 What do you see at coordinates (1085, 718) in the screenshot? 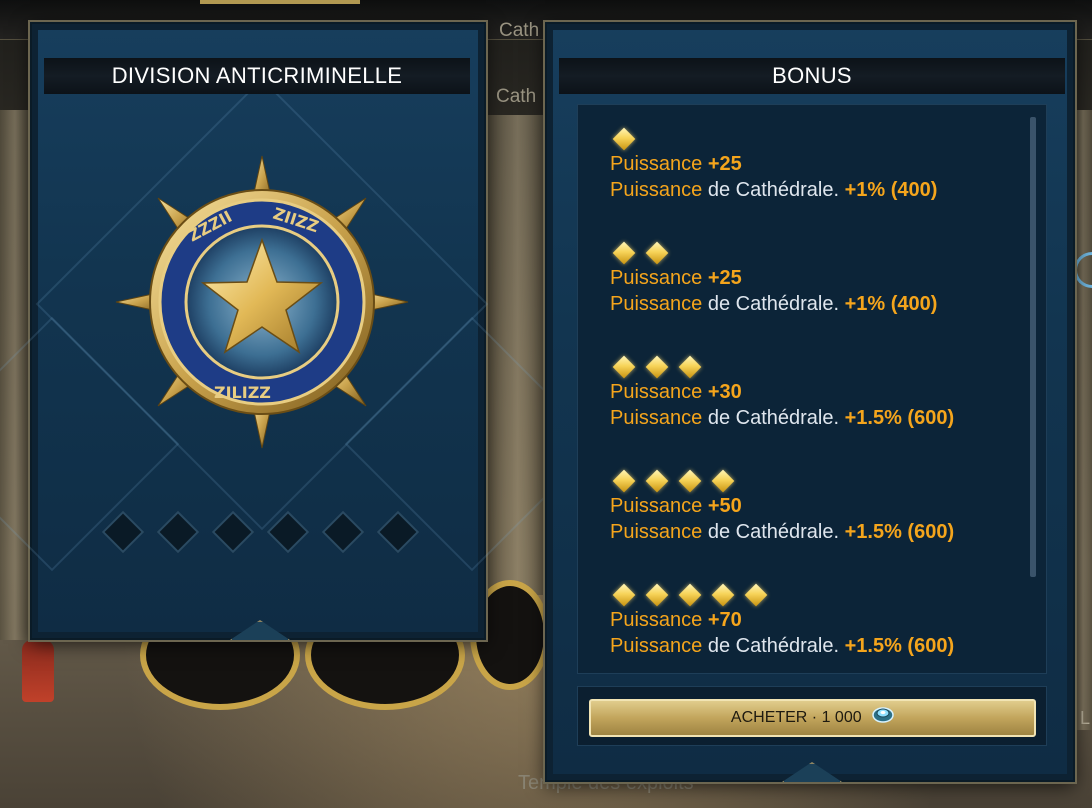
I see `side-button-label: L` at bounding box center [1085, 718].